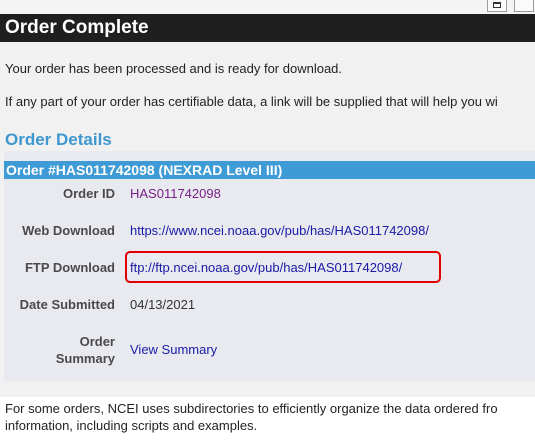 This screenshot has width=535, height=443. I want to click on window-top-strip, so click(267, 7).